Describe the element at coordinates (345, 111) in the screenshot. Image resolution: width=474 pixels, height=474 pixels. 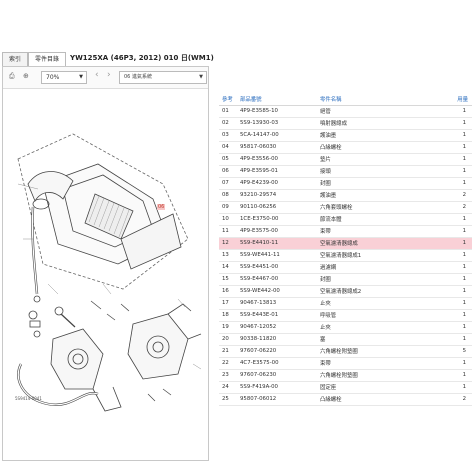
I see `table-row: 01 4P9-E3585-10 絕管 1` at that location.